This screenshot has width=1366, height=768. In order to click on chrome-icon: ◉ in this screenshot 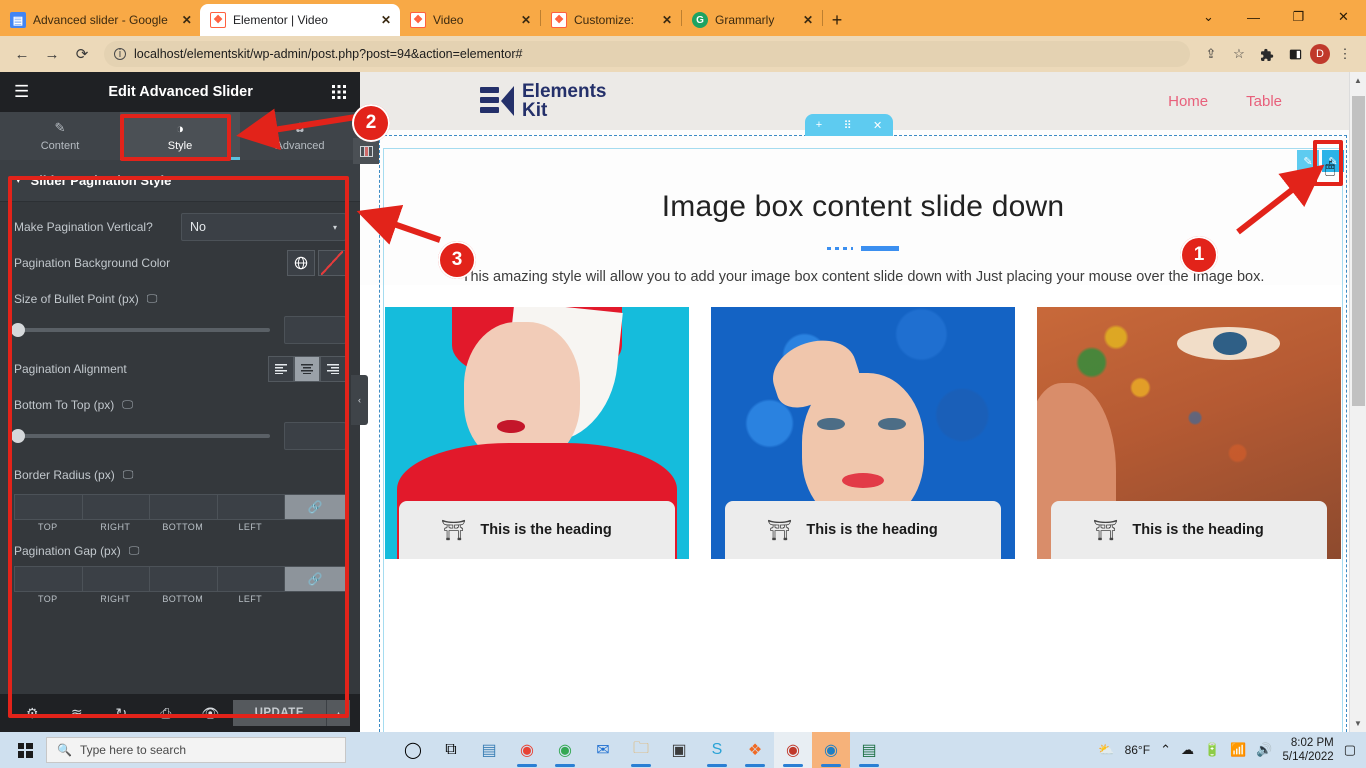, I will do `click(527, 750)`.